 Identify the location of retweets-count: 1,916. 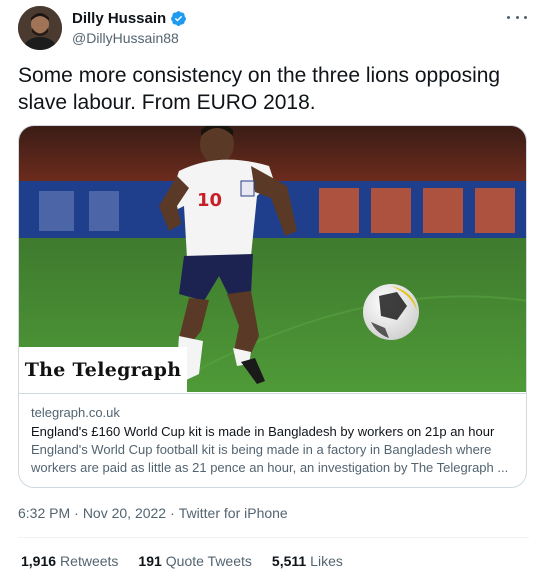
(39, 561).